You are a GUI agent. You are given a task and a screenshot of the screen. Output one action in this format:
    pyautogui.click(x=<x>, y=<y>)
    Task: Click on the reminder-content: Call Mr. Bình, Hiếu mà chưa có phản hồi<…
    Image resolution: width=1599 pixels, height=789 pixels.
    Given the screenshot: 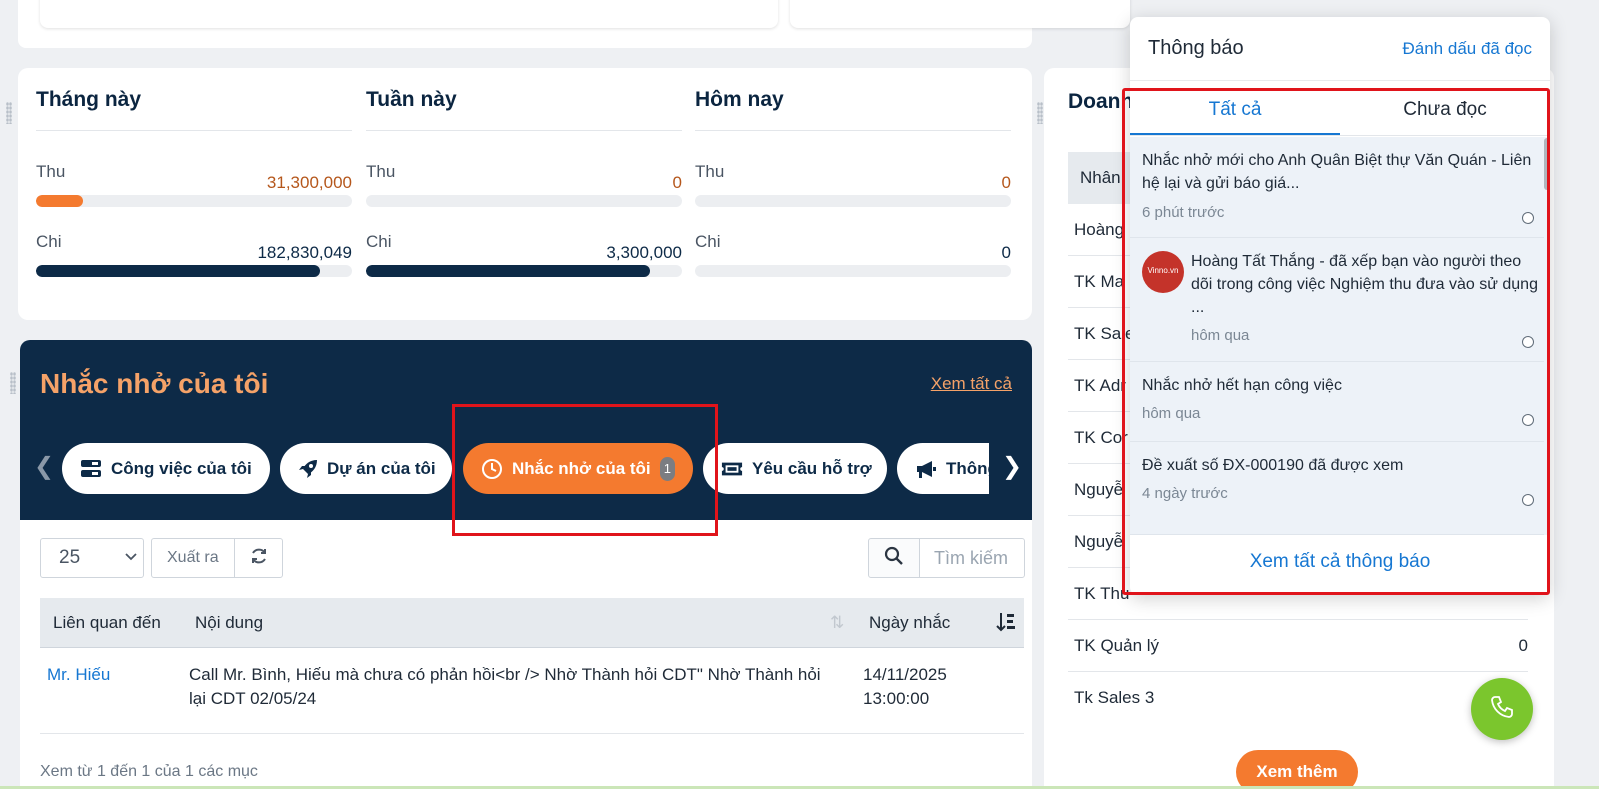 What is the action you would take?
    pyautogui.click(x=505, y=686)
    